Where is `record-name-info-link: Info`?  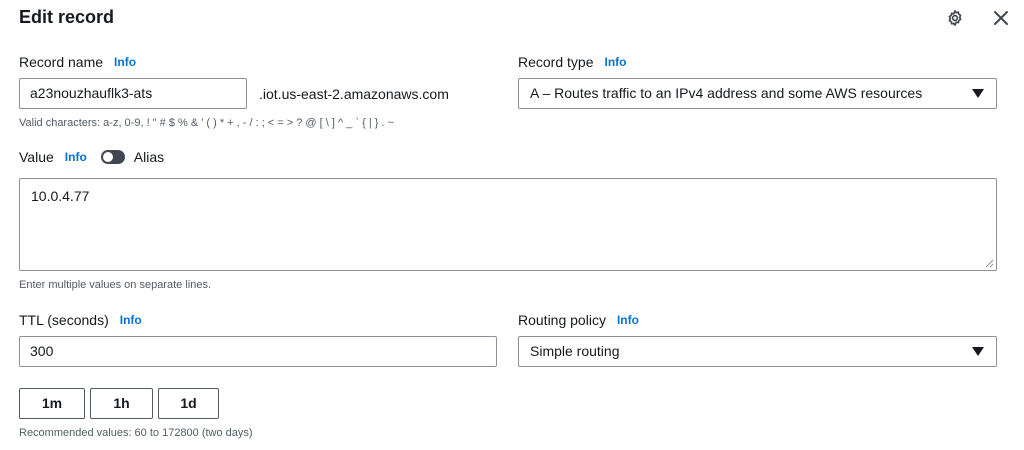 record-name-info-link: Info is located at coordinates (125, 62).